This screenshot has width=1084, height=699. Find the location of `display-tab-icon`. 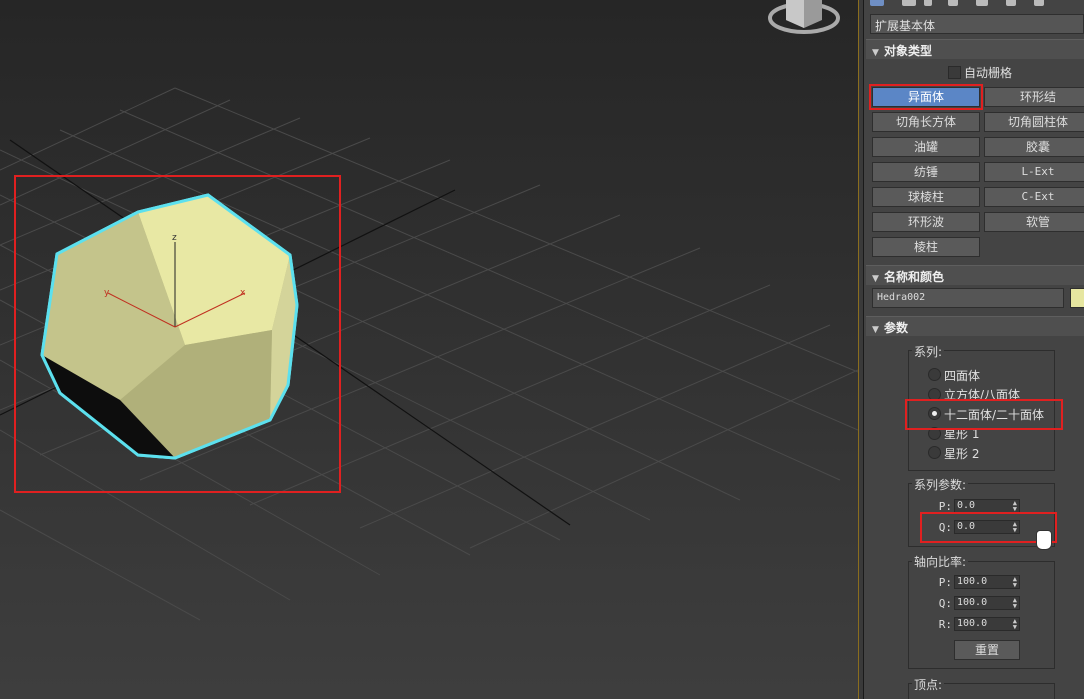

display-tab-icon is located at coordinates (982, 3).